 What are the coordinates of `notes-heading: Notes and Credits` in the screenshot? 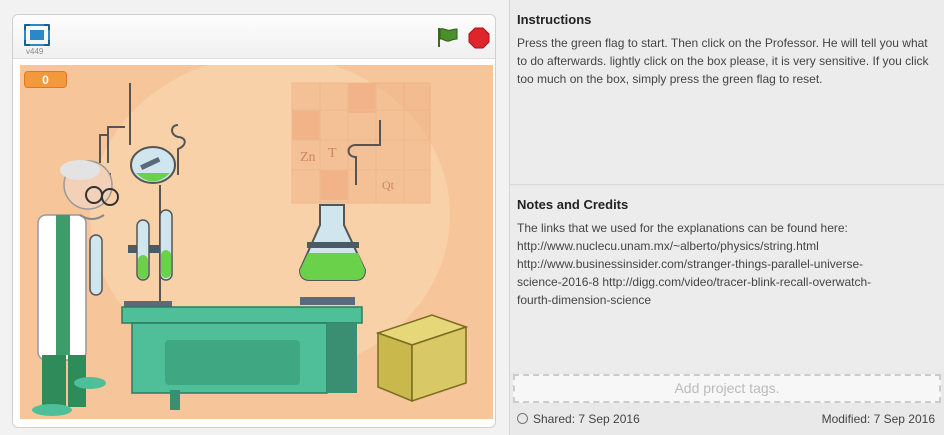 It's located at (573, 204).